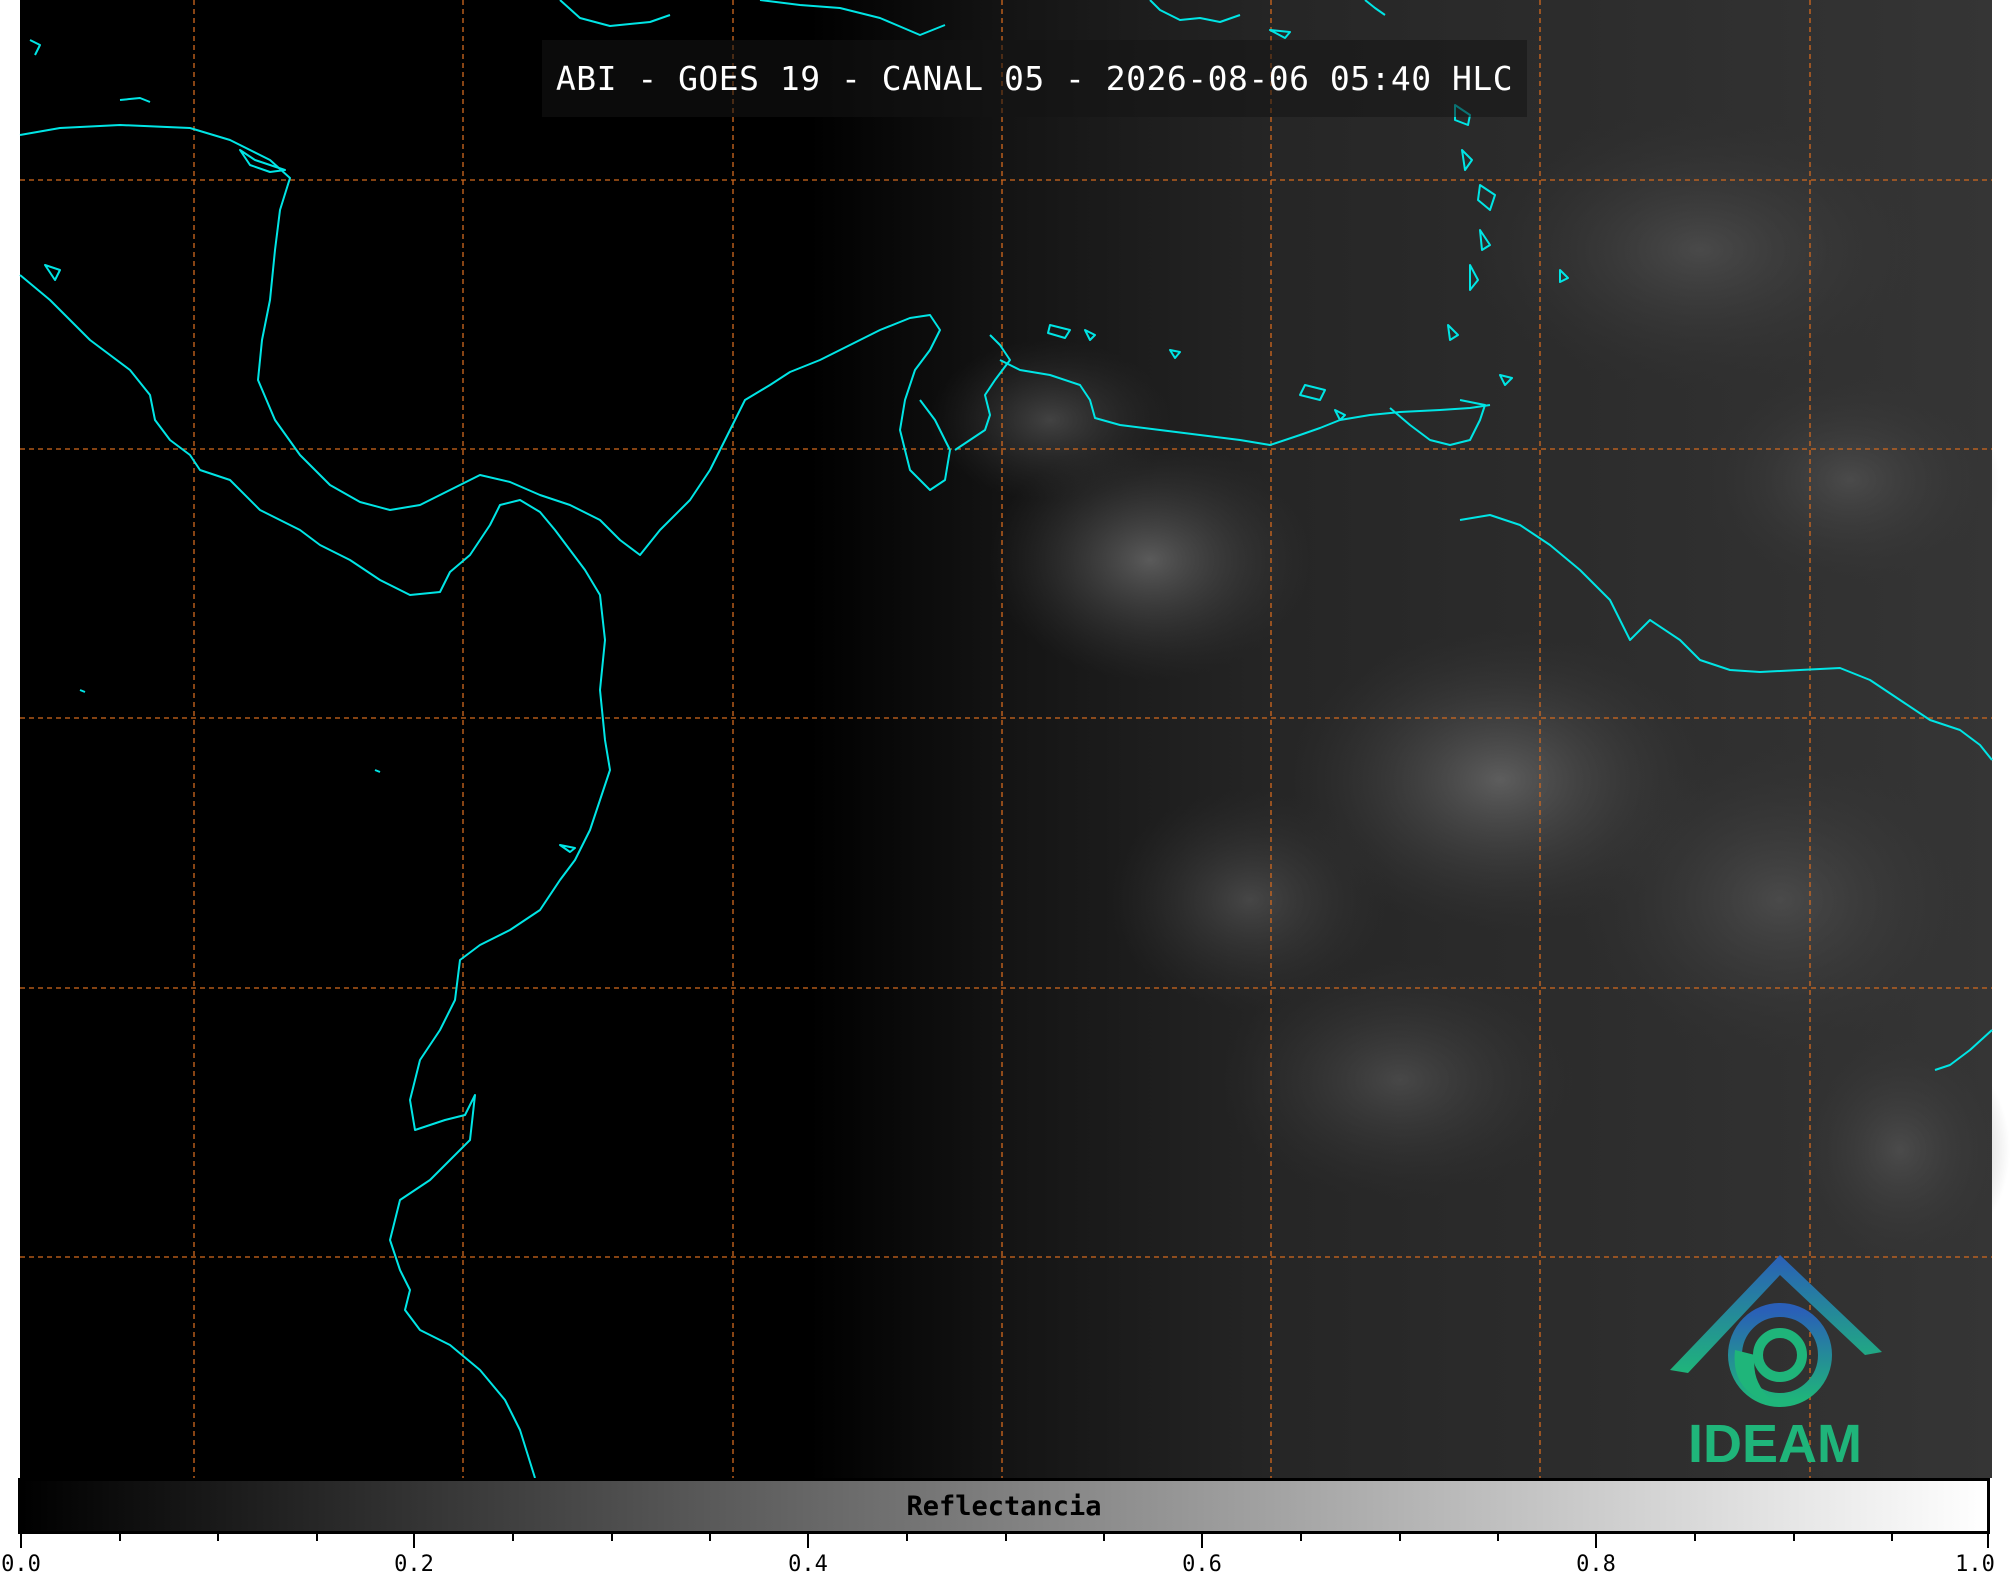  I want to click on colorbar-ticks, so click(1004, 1541).